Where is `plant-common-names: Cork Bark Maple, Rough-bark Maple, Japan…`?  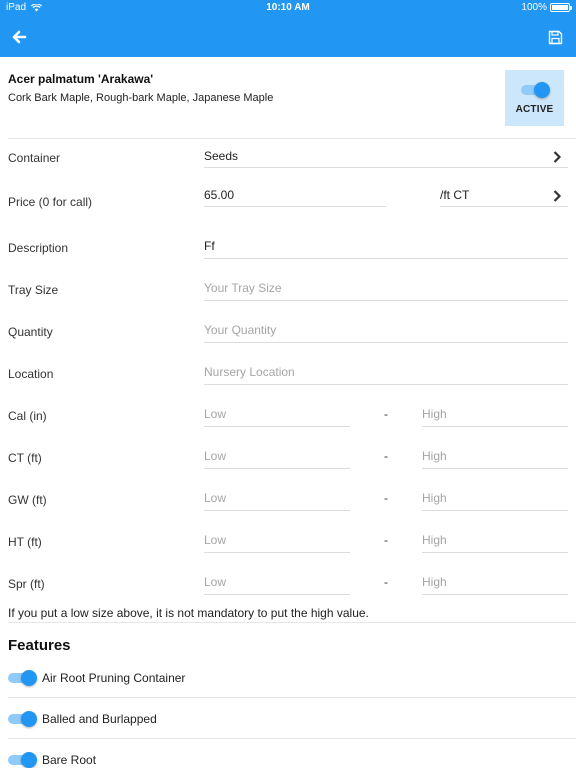 plant-common-names: Cork Bark Maple, Rough-bark Maple, Japan… is located at coordinates (141, 98).